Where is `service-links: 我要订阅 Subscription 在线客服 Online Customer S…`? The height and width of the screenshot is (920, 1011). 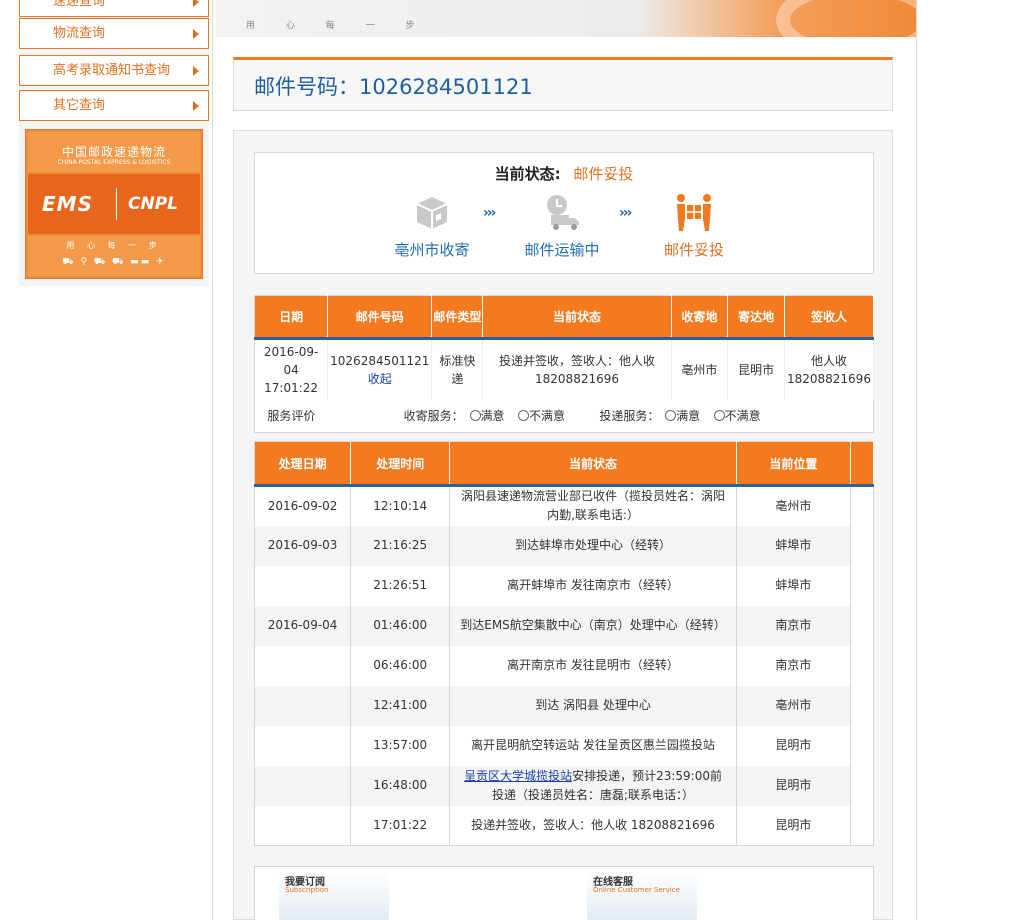
service-links: 我要订阅 Subscription 在线客服 Online Customer S… is located at coordinates (564, 893).